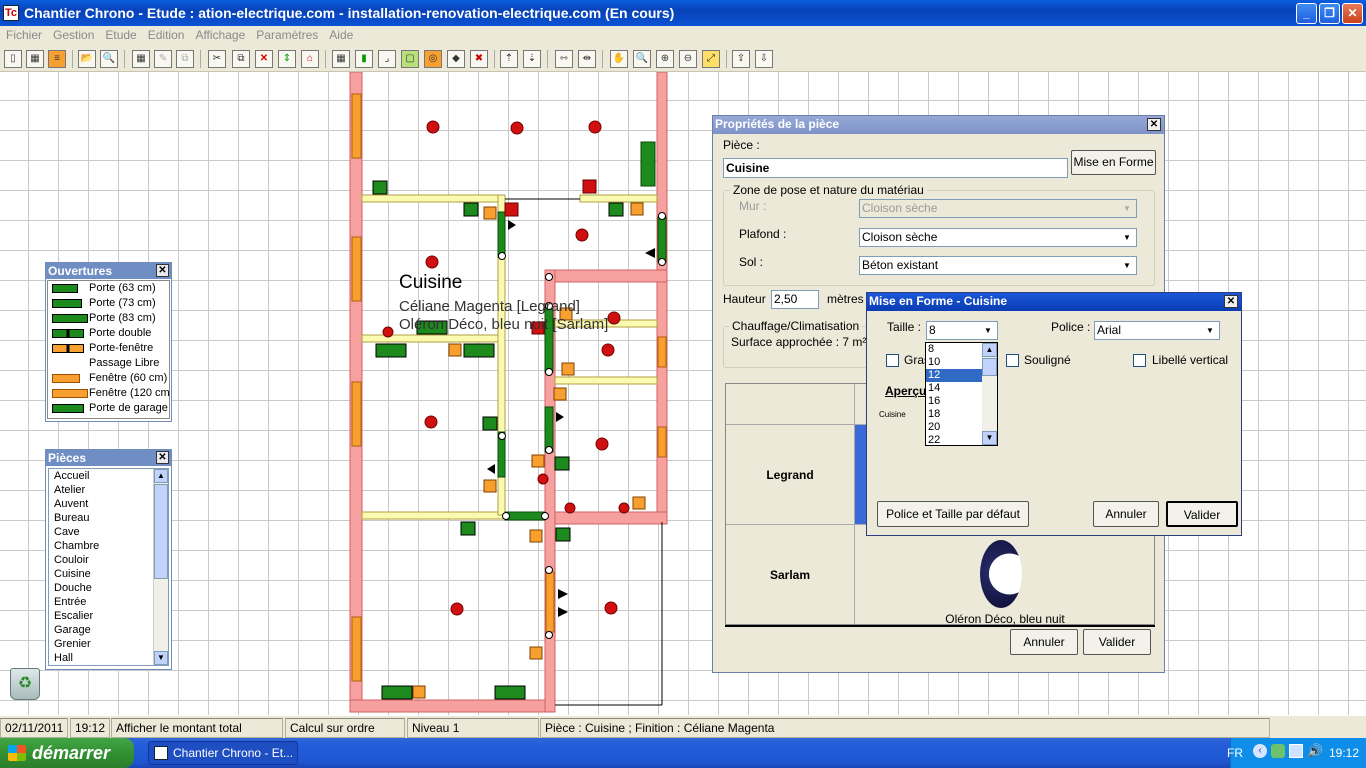  I want to click on menu-gestion: Gestion, so click(73, 34).